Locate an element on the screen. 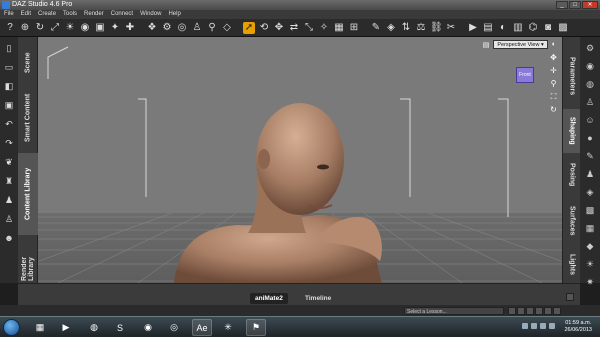 The image size is (600, 337). view-settings-icon: ▥ is located at coordinates (518, 28).